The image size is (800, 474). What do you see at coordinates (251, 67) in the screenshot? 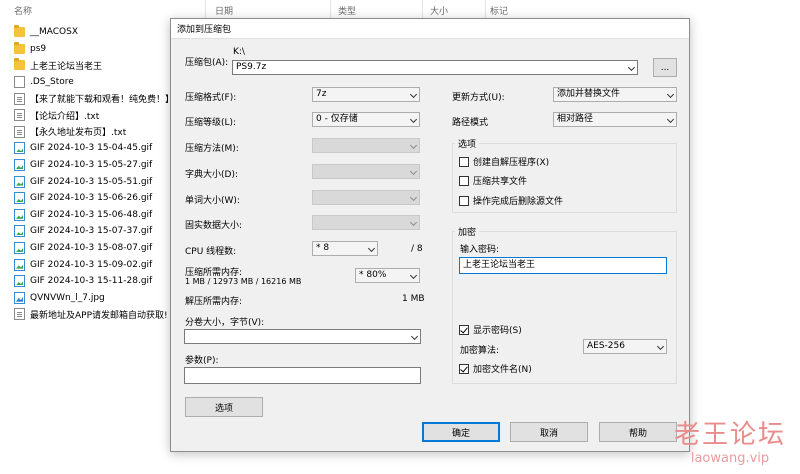
I see `archive-name-value: PS9.7z` at bounding box center [251, 67].